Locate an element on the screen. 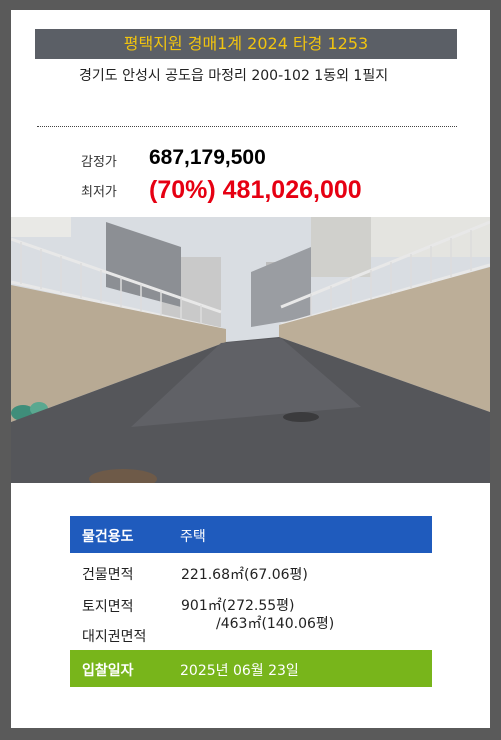  usage-value: 주택 is located at coordinates (193, 537).